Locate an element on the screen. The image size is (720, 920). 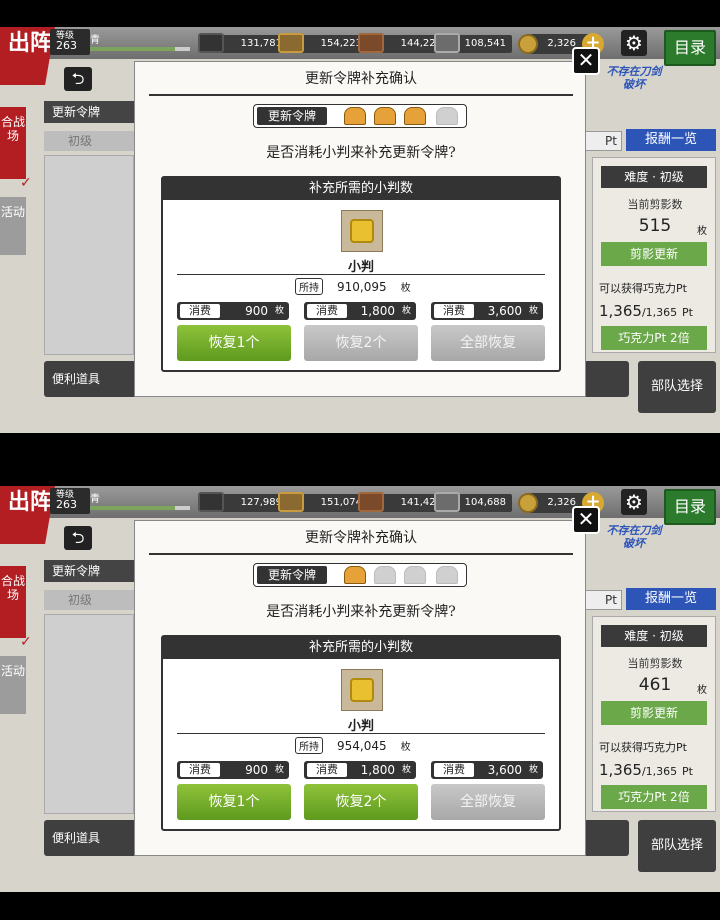
choco-points: 1,365/1,365 Pt is located at coordinates (646, 770).